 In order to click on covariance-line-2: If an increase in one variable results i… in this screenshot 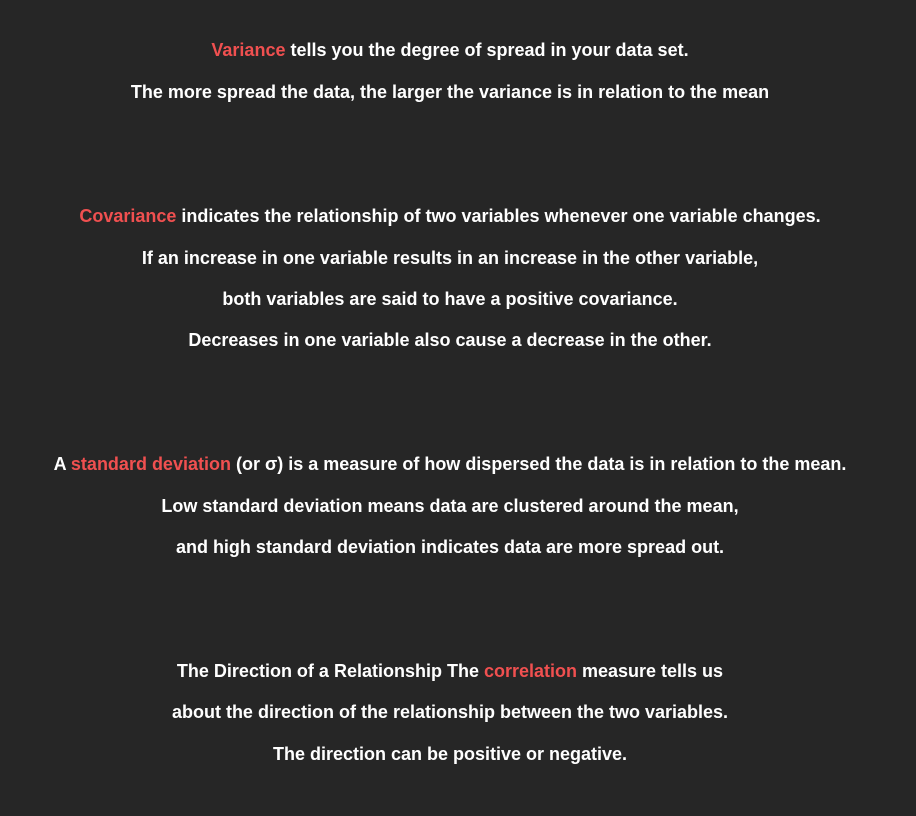, I will do `click(450, 258)`.